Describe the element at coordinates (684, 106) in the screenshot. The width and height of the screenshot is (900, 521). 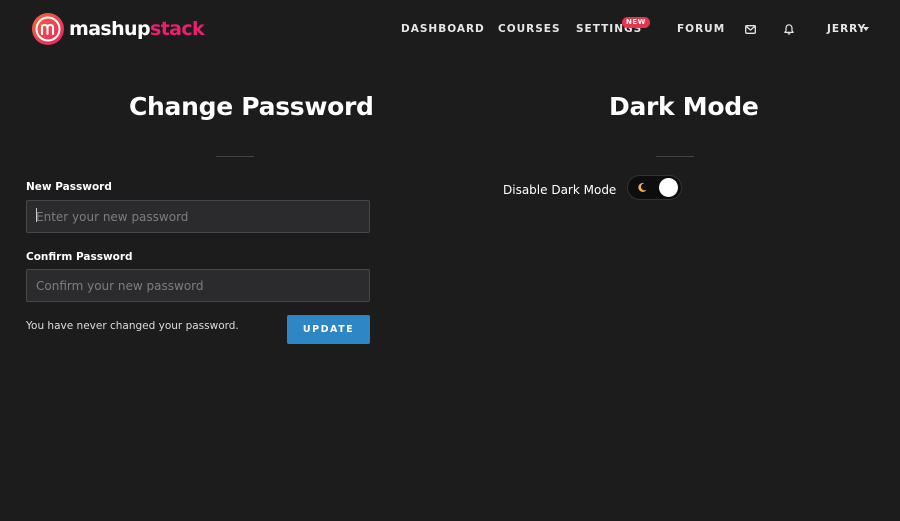
I see `dark-mode-section-title: Dark Mode` at that location.